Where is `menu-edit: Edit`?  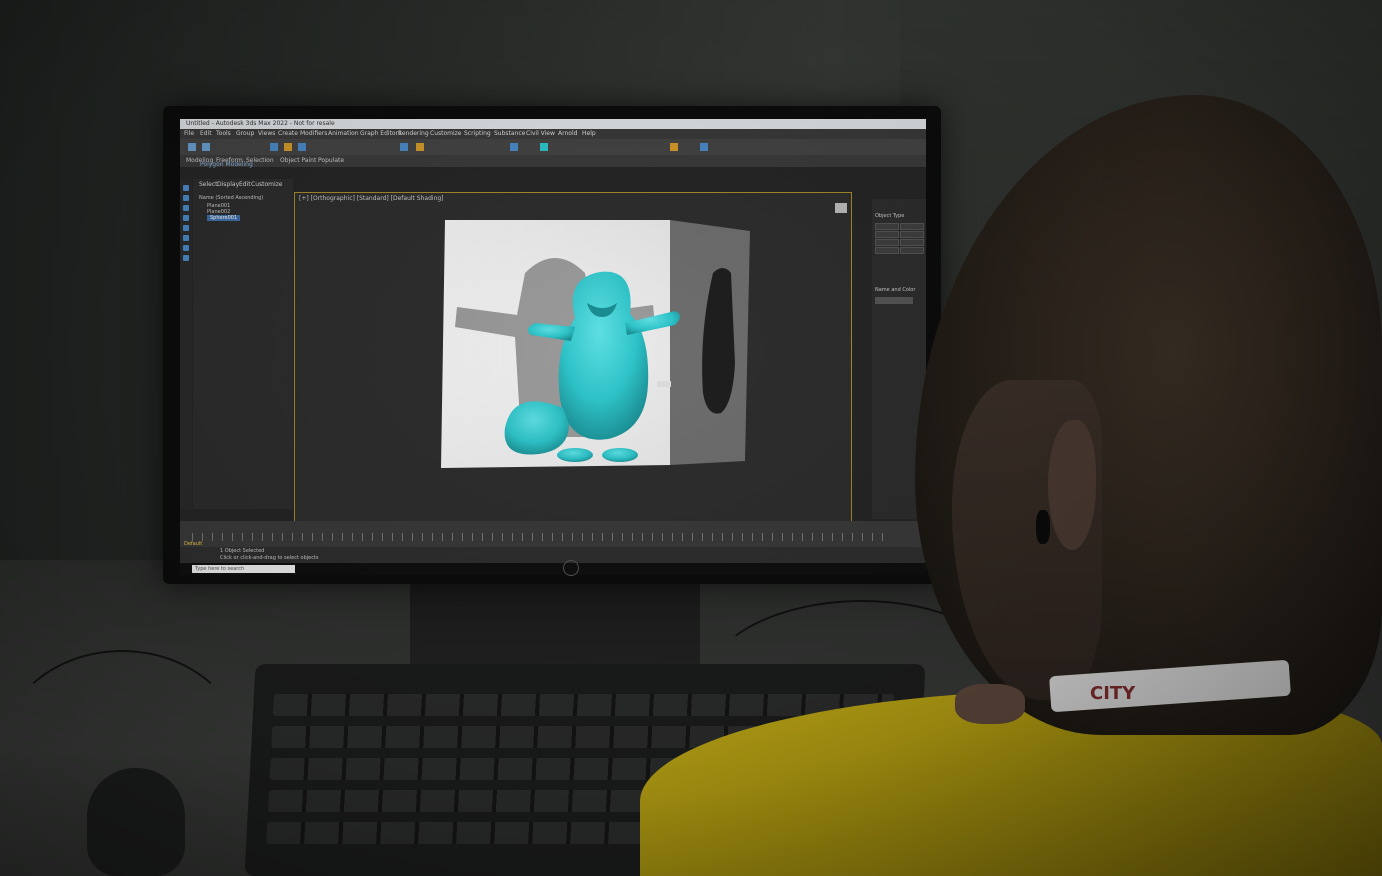
menu-edit: Edit is located at coordinates (206, 133).